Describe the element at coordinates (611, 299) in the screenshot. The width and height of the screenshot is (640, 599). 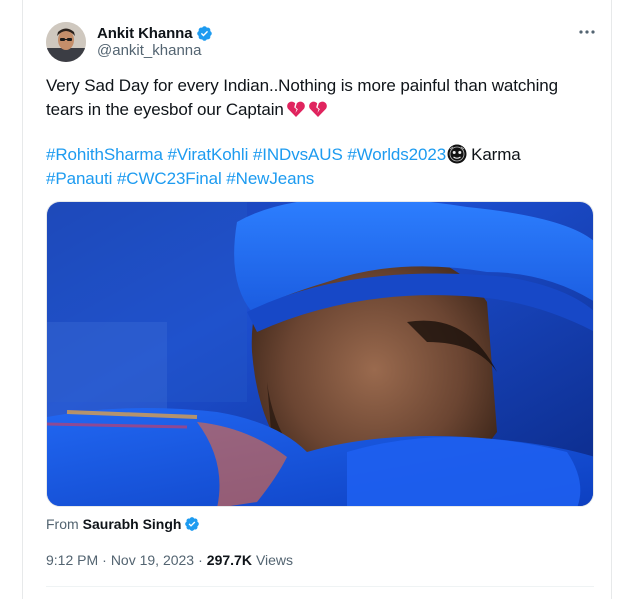
I see `right-border` at that location.